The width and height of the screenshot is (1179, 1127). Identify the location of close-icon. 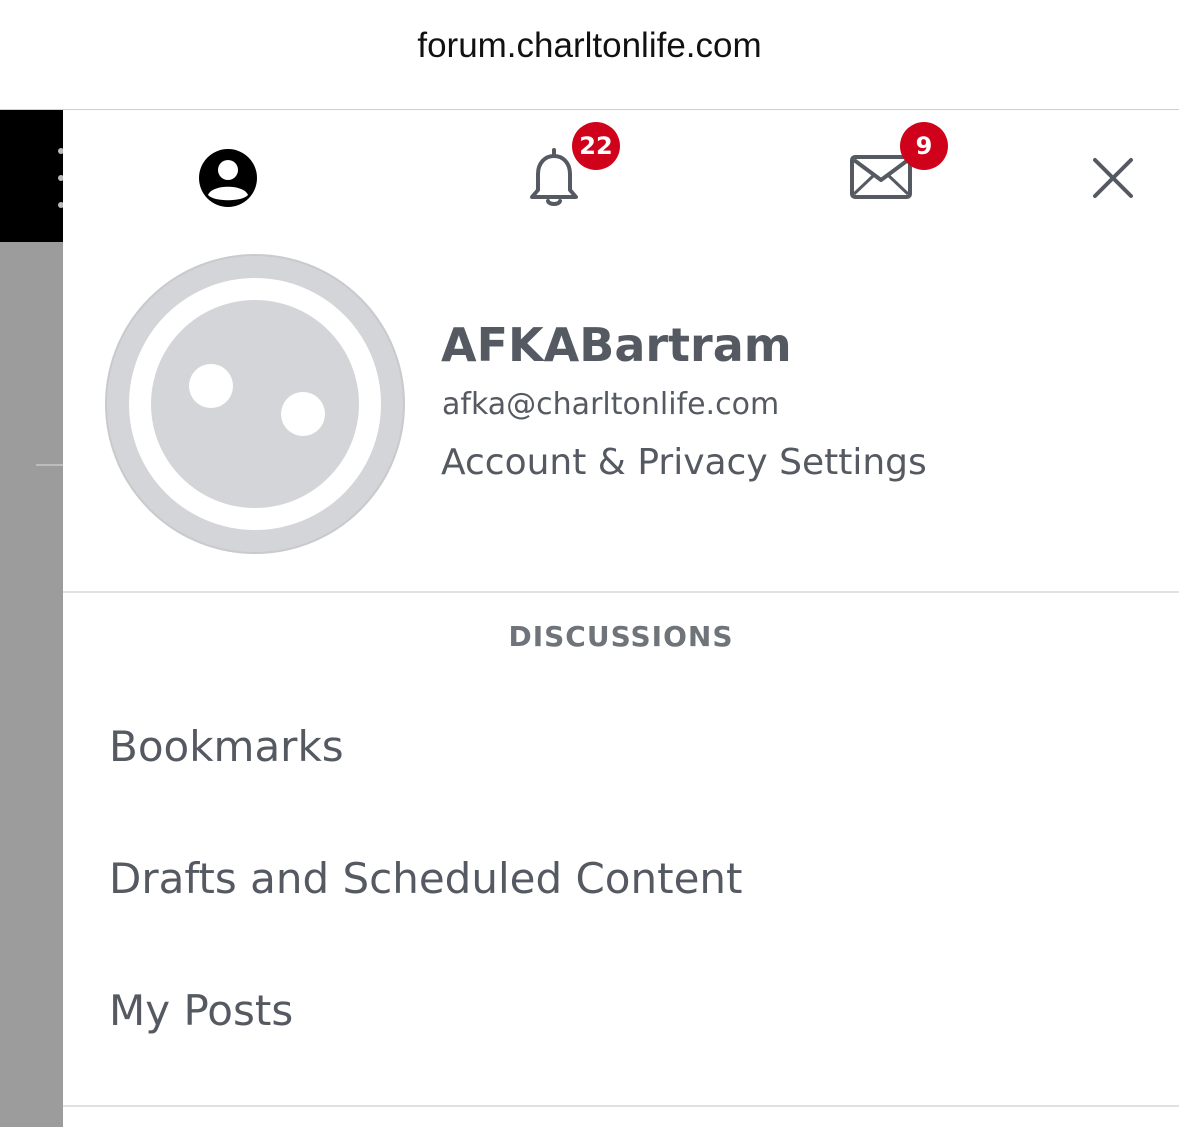
(1113, 178).